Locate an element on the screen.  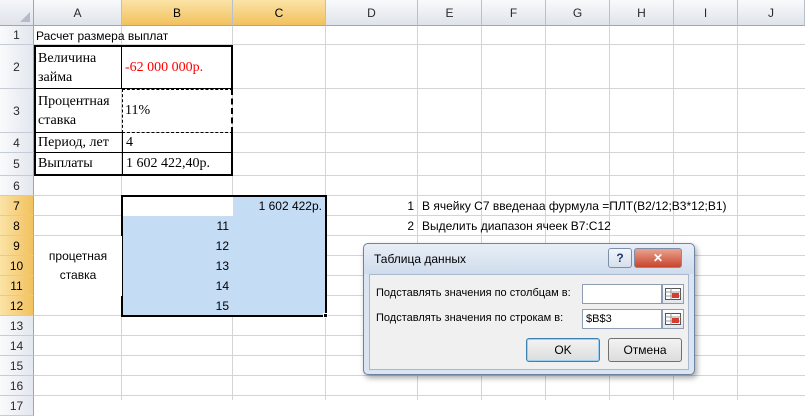
row-header-6: 6 is located at coordinates (17, 186).